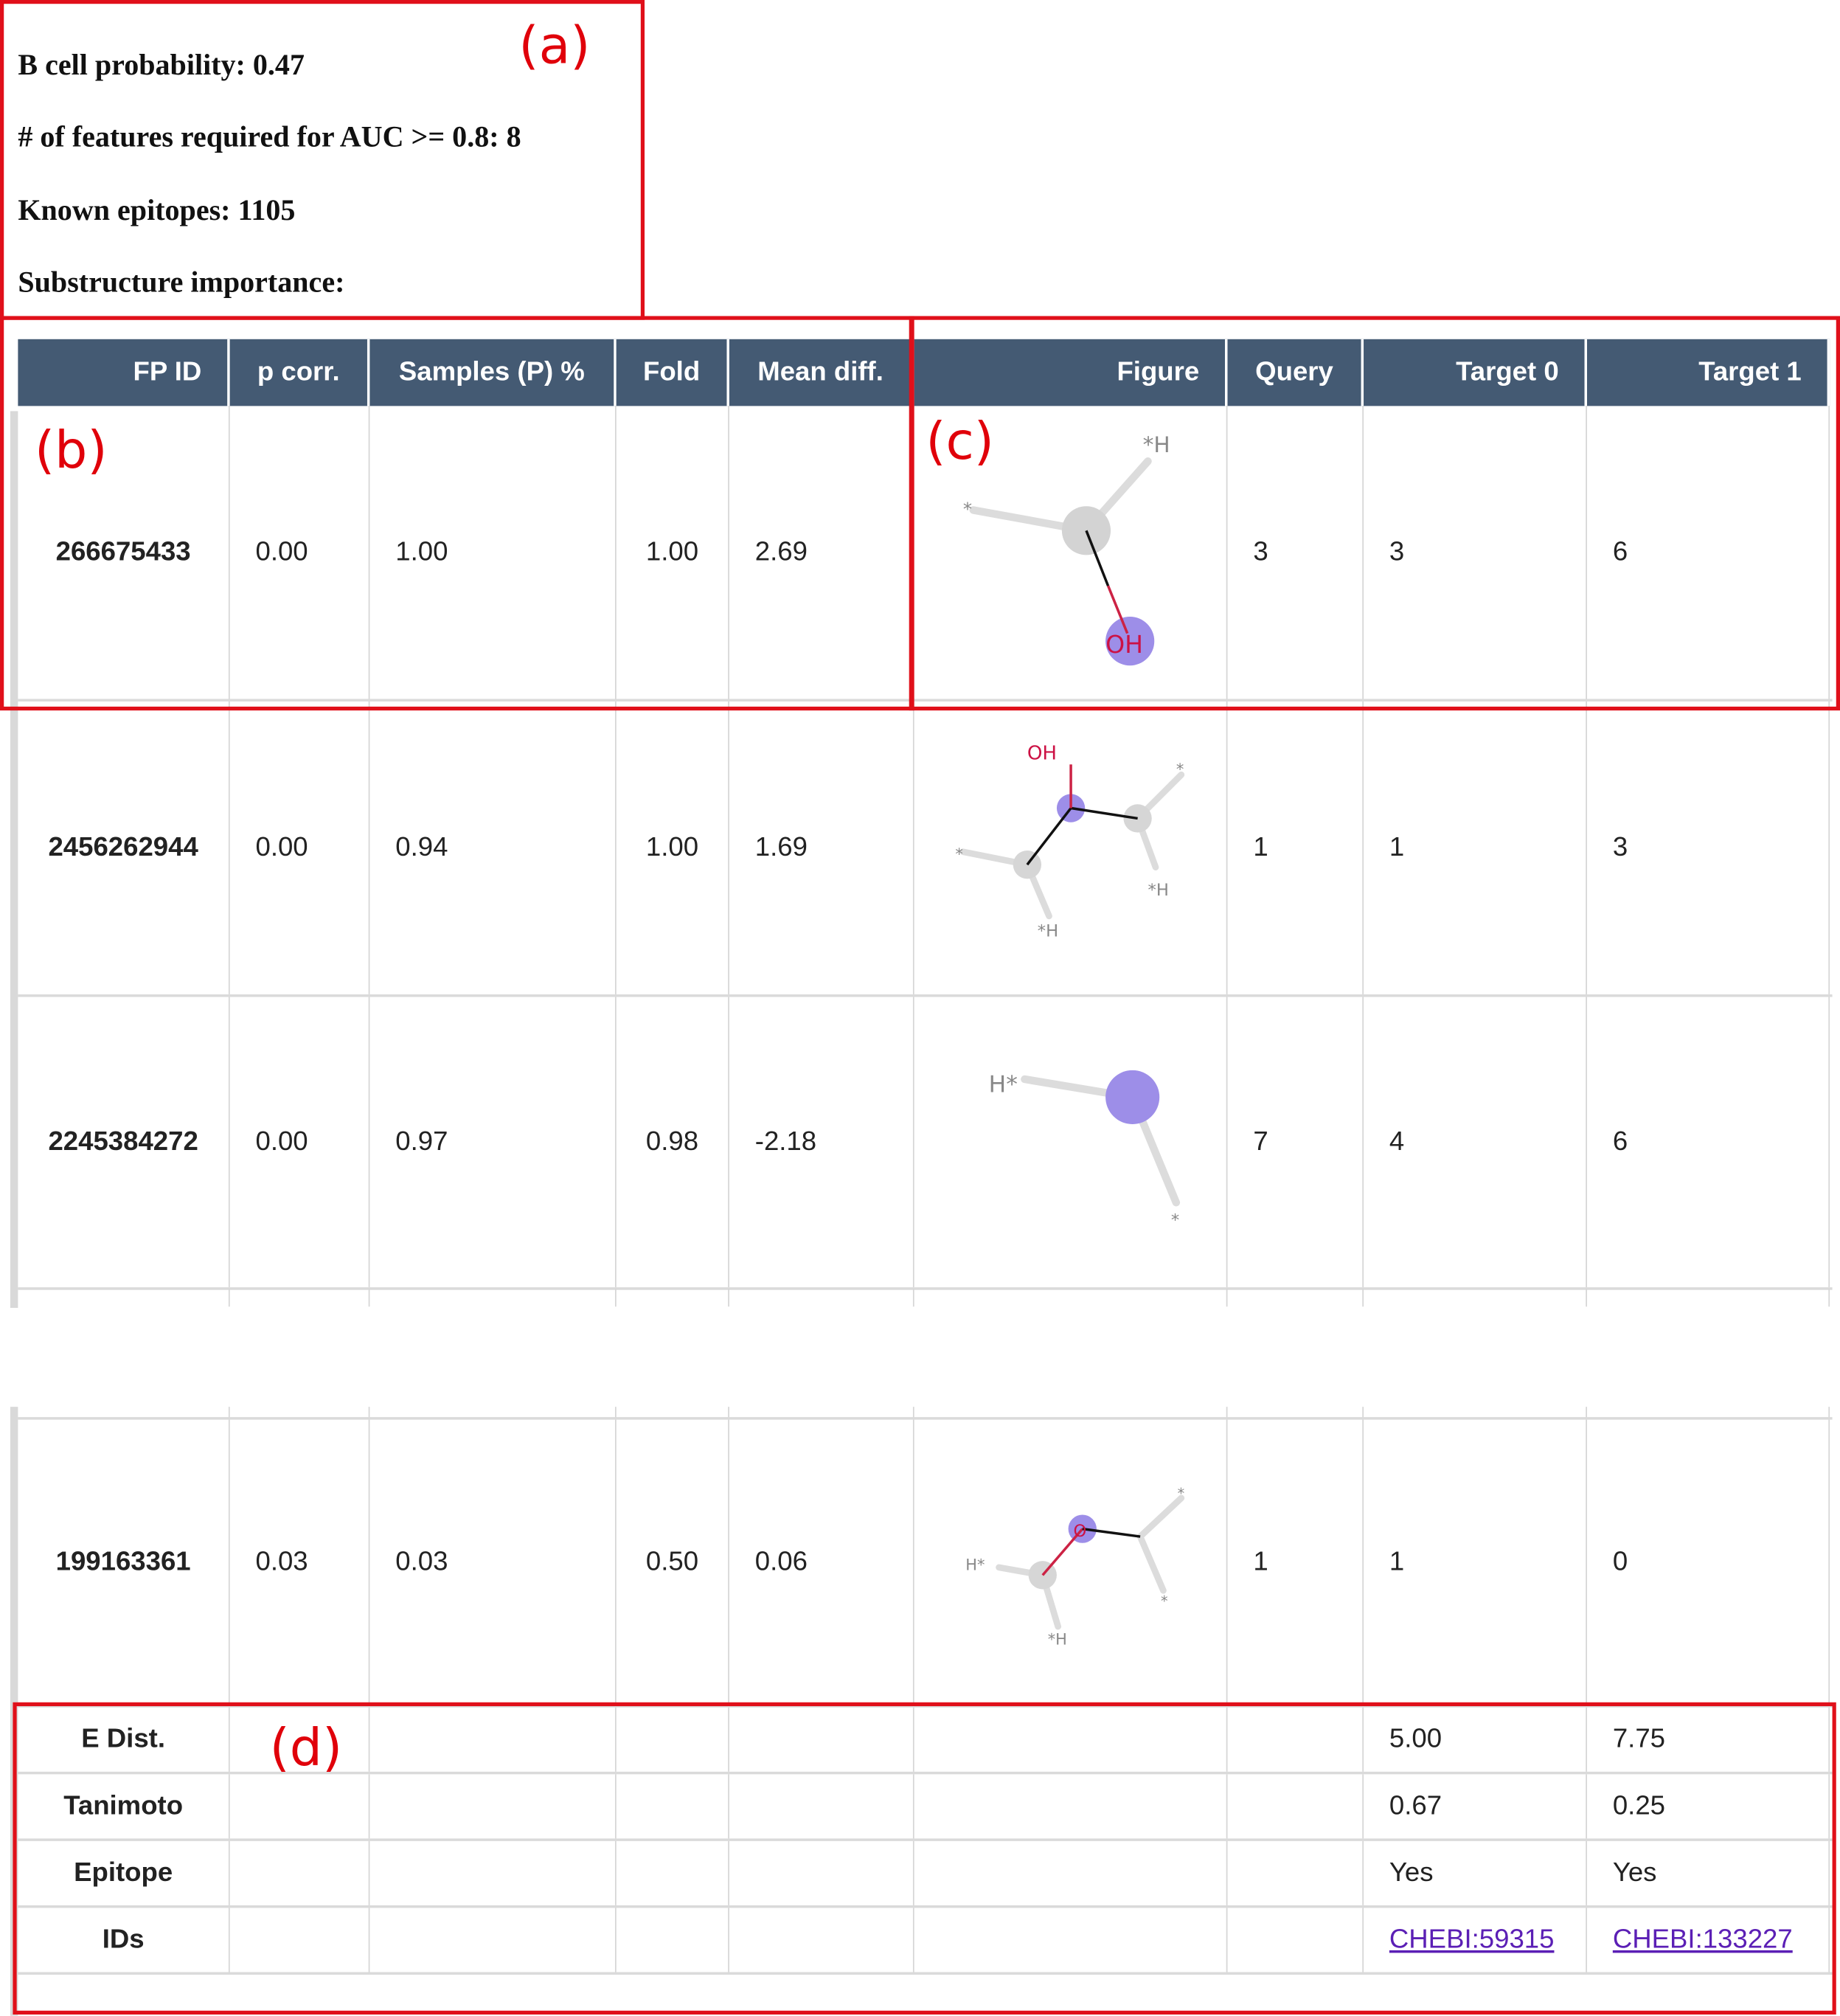 The width and height of the screenshot is (1840, 2016). What do you see at coordinates (124, 1562) in the screenshot?
I see `cell-fp-id: 199163361` at bounding box center [124, 1562].